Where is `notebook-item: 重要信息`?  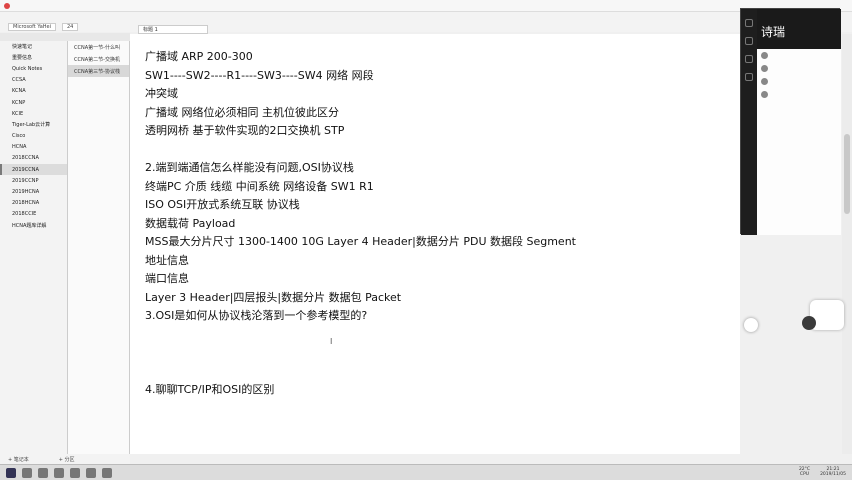 notebook-item: 重要信息 is located at coordinates (33, 57).